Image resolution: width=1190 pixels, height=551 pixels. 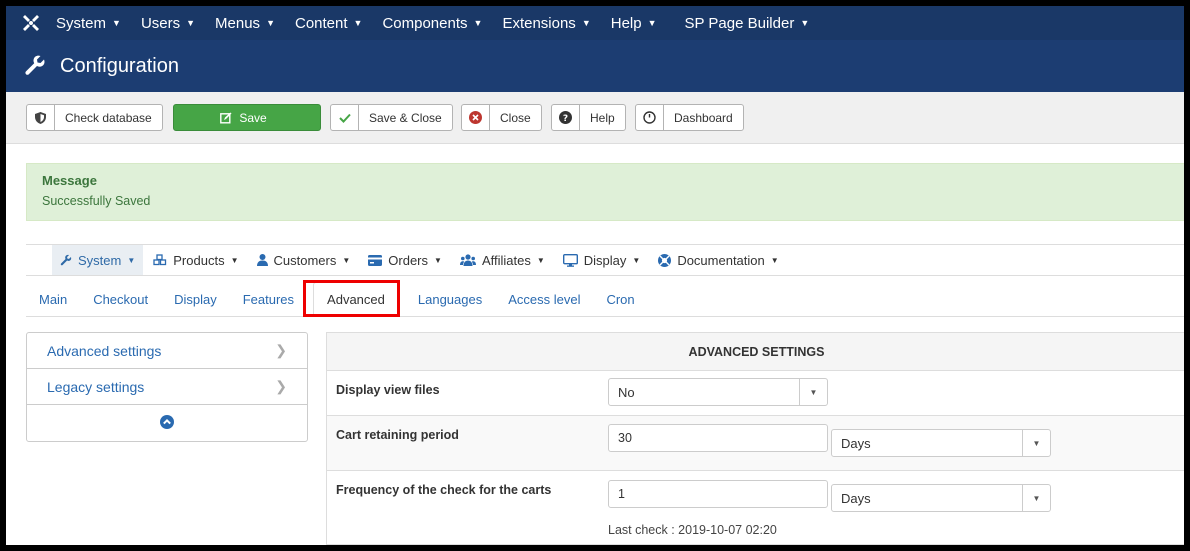 I want to click on tab-main: Main, so click(x=53, y=299).